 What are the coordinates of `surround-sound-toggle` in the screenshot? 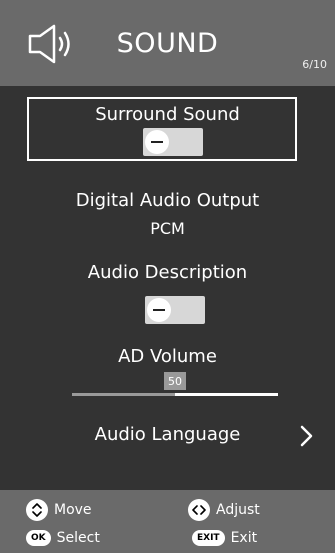 It's located at (173, 142).